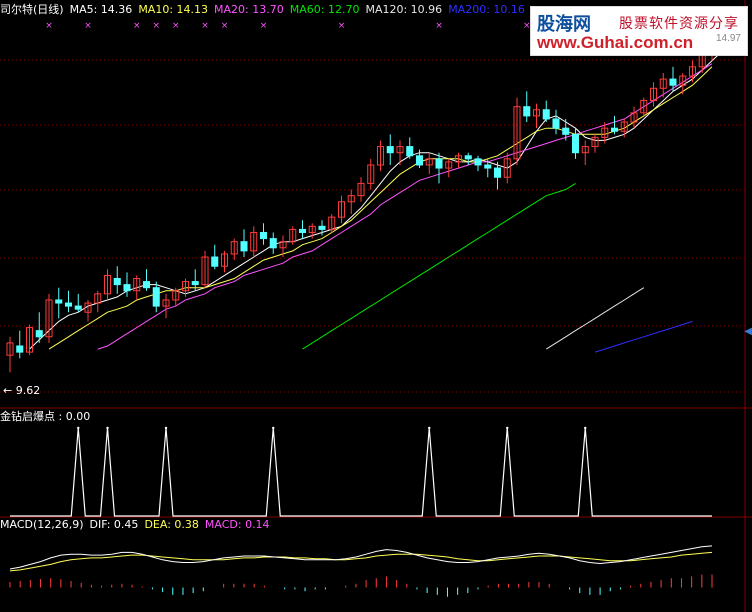 This screenshot has width=752, height=612. I want to click on watermark-tagline: 股票软件资源分享, so click(679, 24).